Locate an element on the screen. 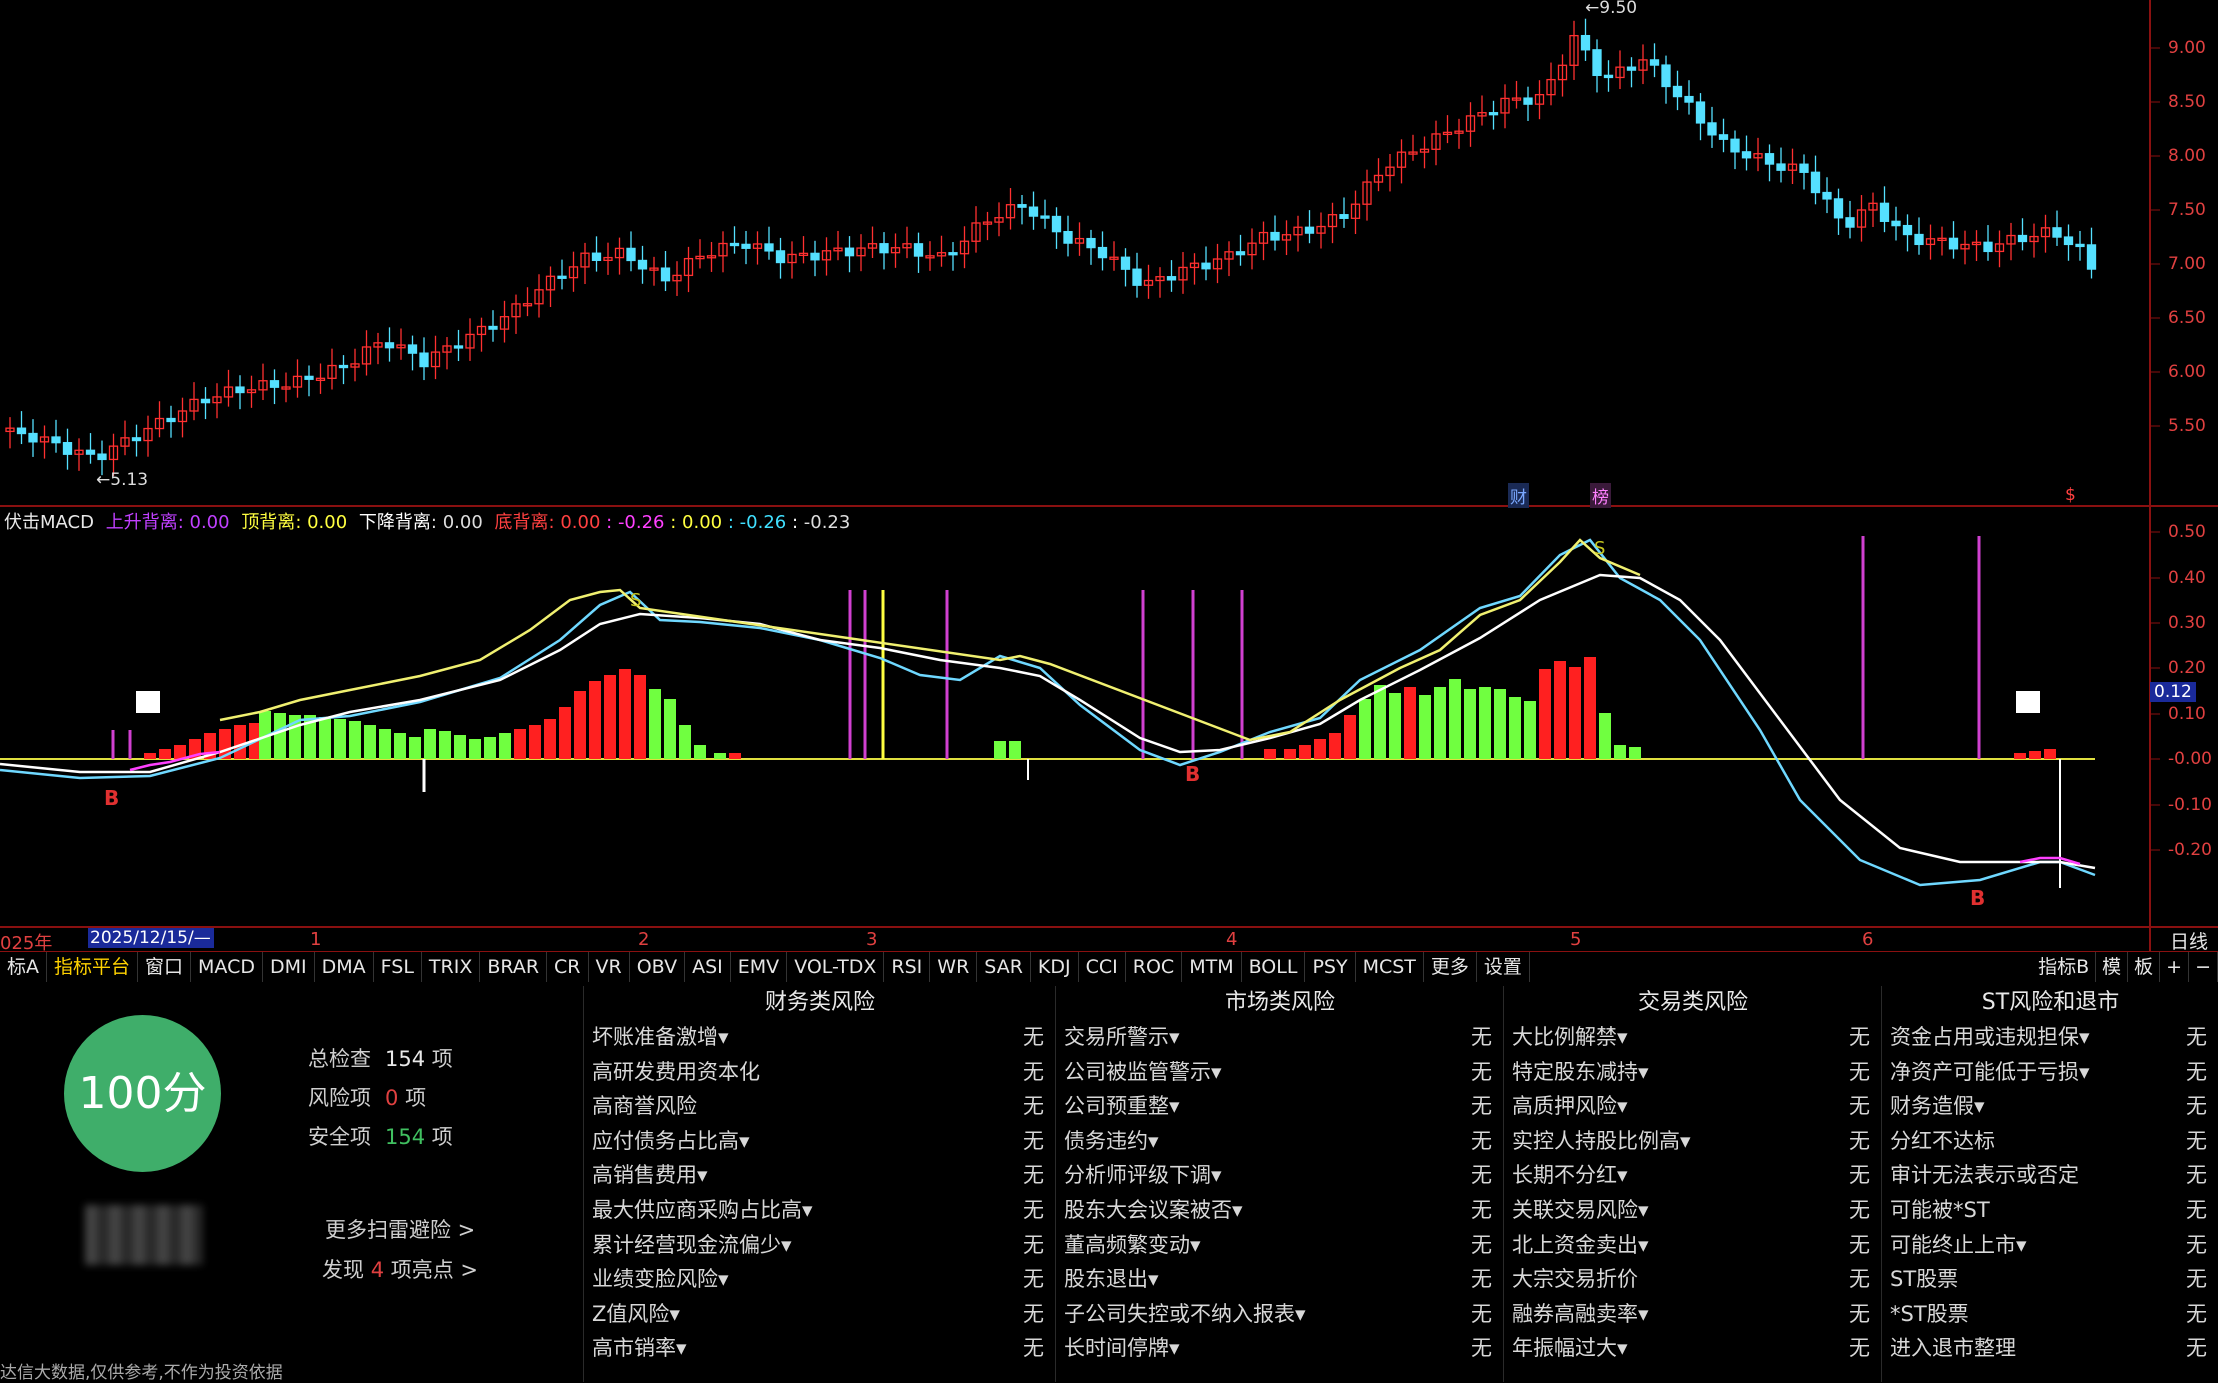 This screenshot has height=1383, width=2218. toolbar-item: RSI is located at coordinates (907, 967).